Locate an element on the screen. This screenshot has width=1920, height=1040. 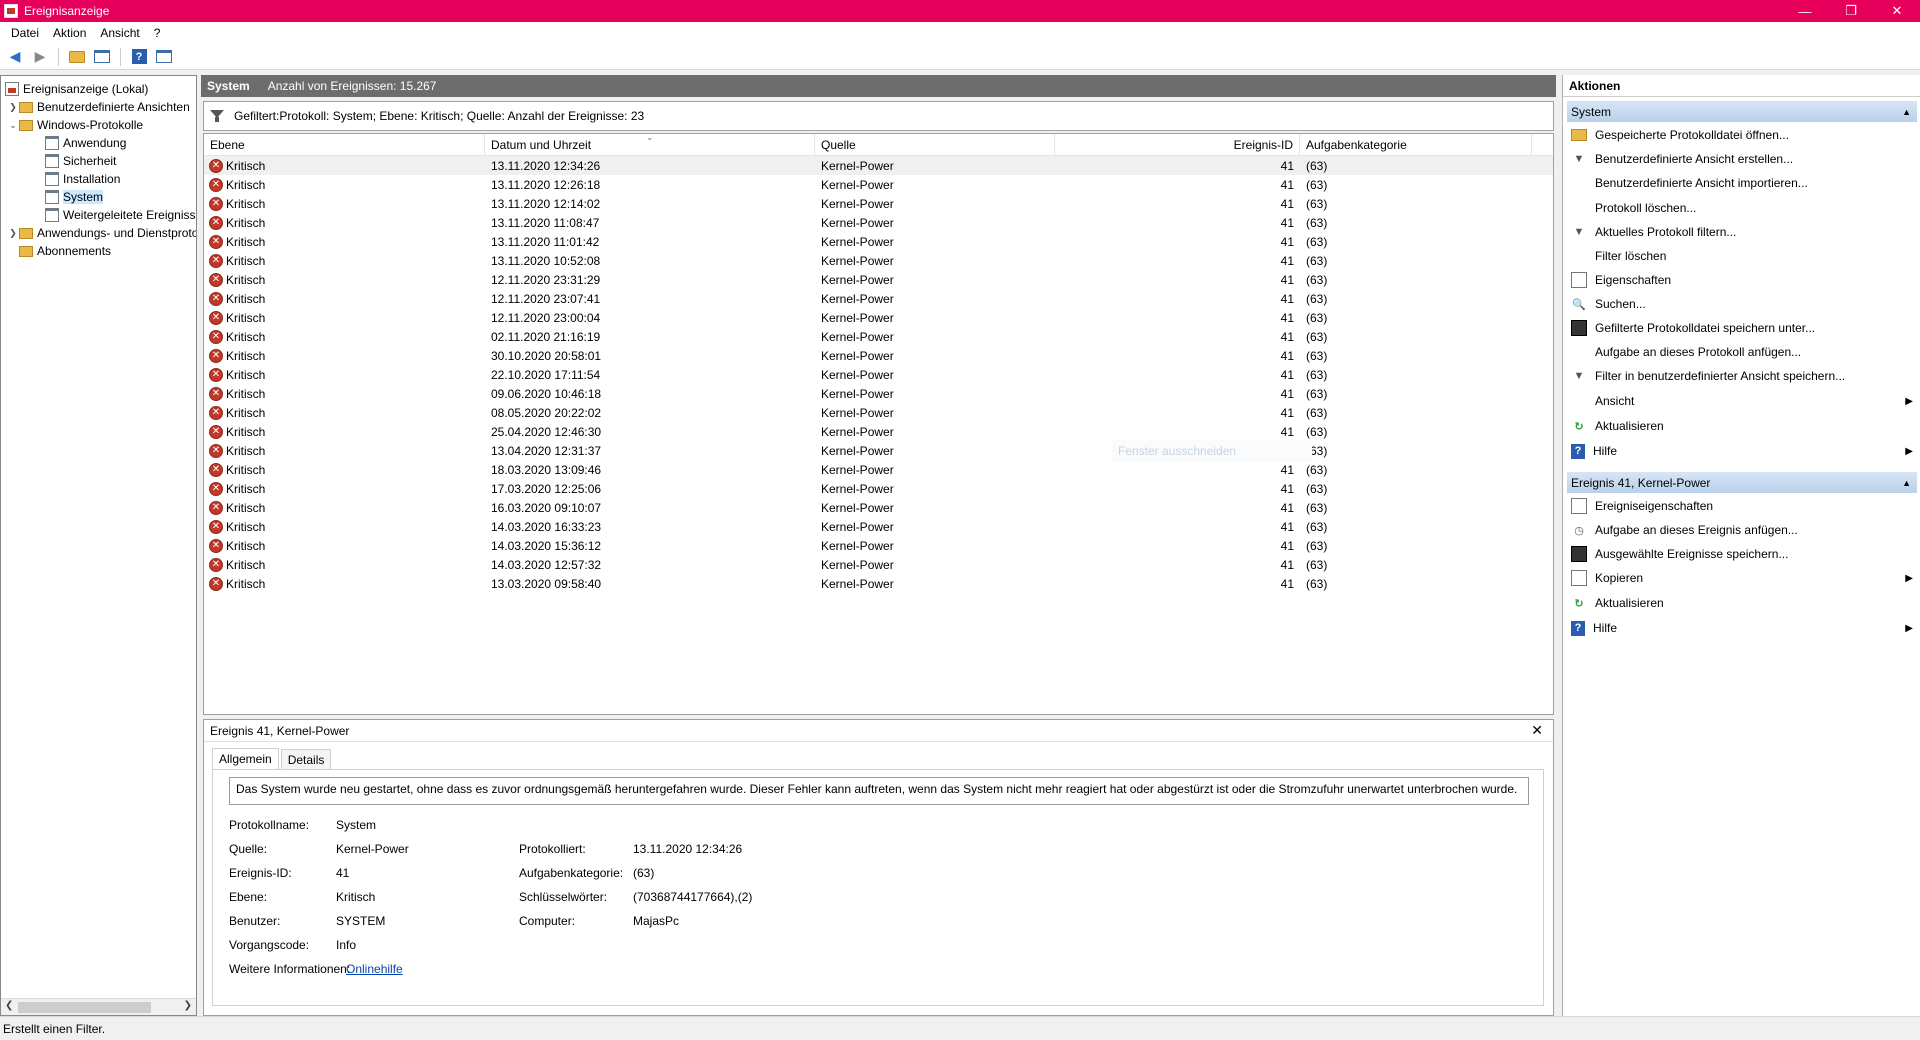
back-arrow-icon: ◀ is located at coordinates (15, 57).